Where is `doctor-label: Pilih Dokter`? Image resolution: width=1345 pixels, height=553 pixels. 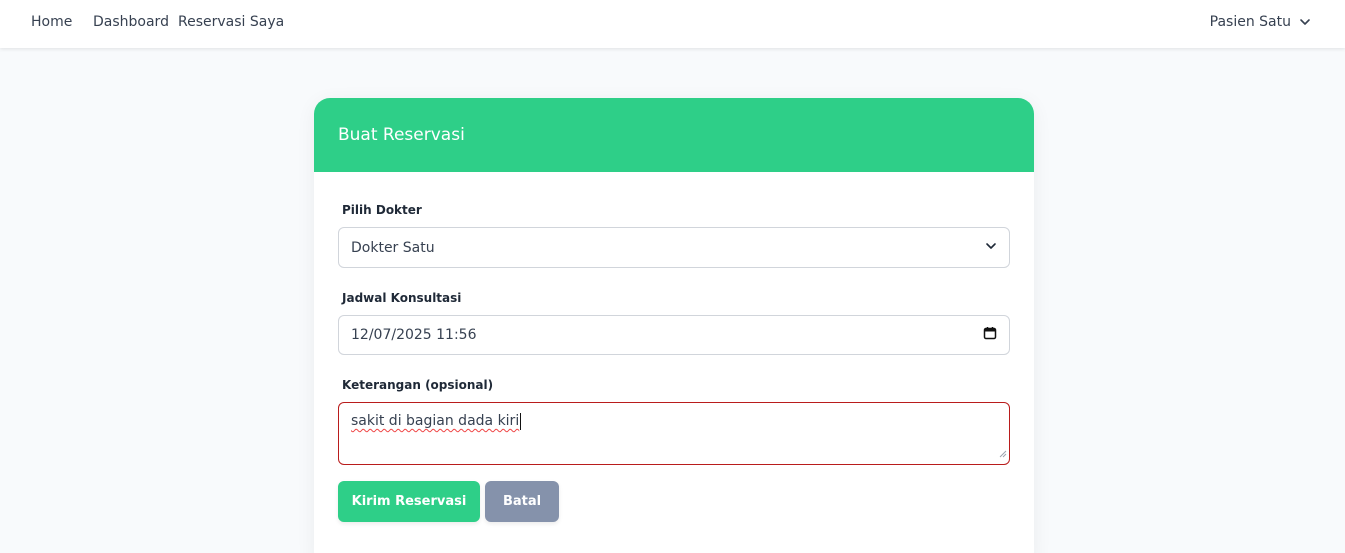
doctor-label: Pilih Dokter is located at coordinates (382, 210).